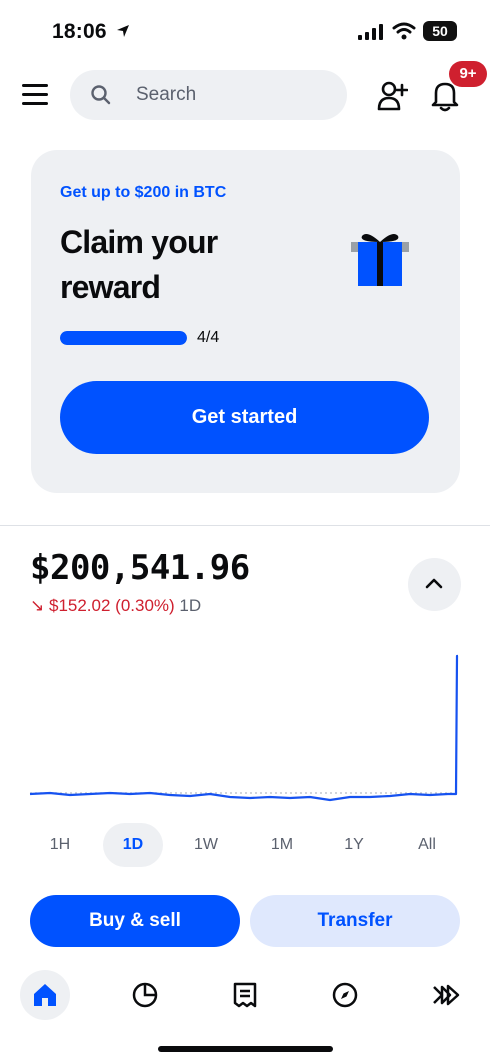 The image size is (490, 1062). Describe the element at coordinates (282, 845) in the screenshot. I see `range-1m: 1M` at that location.